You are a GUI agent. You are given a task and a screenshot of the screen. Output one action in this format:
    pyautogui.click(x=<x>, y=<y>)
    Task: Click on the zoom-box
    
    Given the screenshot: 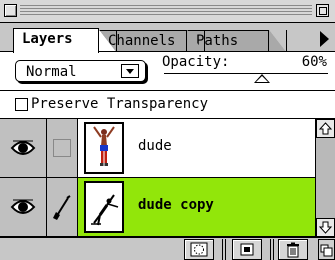 What is the action you would take?
    pyautogui.click(x=322, y=10)
    